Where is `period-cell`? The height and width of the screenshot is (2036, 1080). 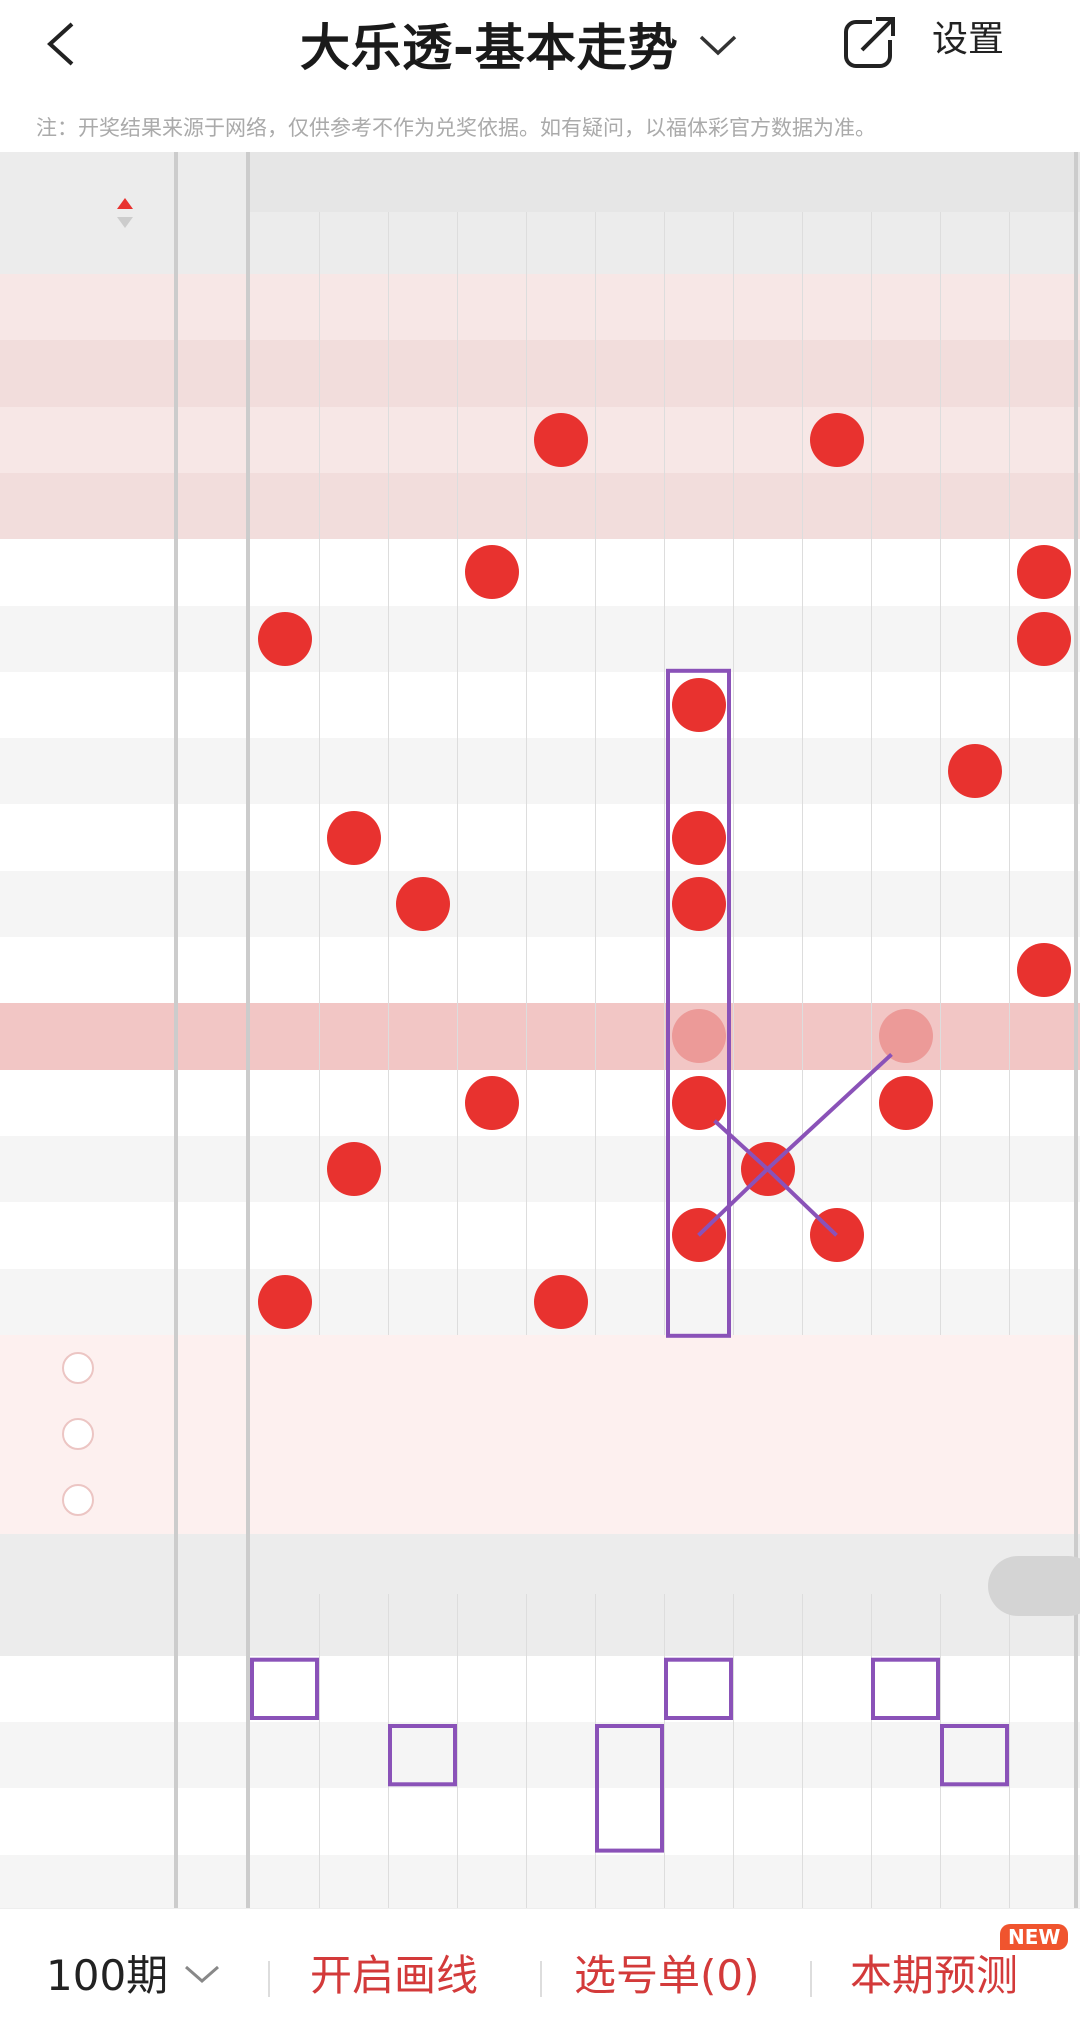
period-cell is located at coordinates (88, 705).